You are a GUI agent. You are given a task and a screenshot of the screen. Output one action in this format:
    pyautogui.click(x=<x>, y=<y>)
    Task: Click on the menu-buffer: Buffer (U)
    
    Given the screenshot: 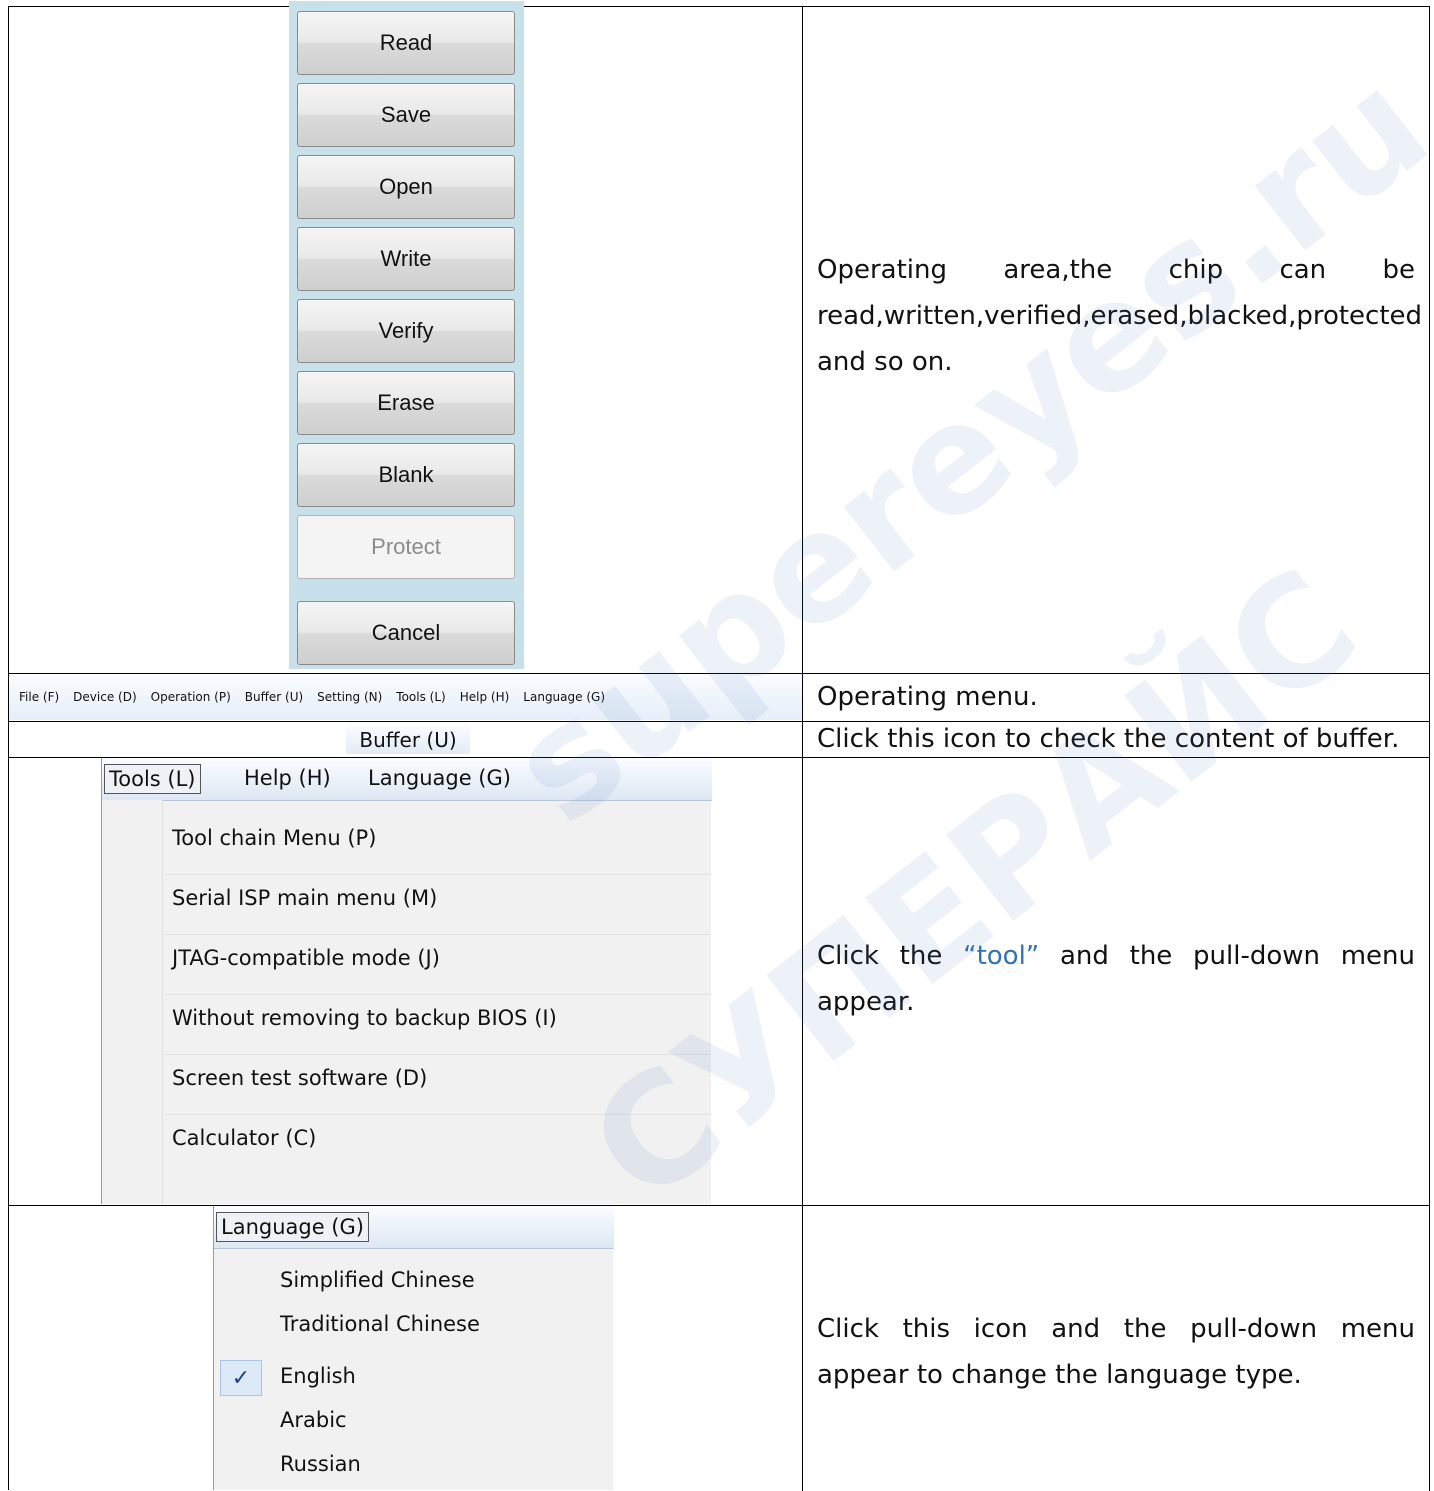 What is the action you would take?
    pyautogui.click(x=274, y=697)
    